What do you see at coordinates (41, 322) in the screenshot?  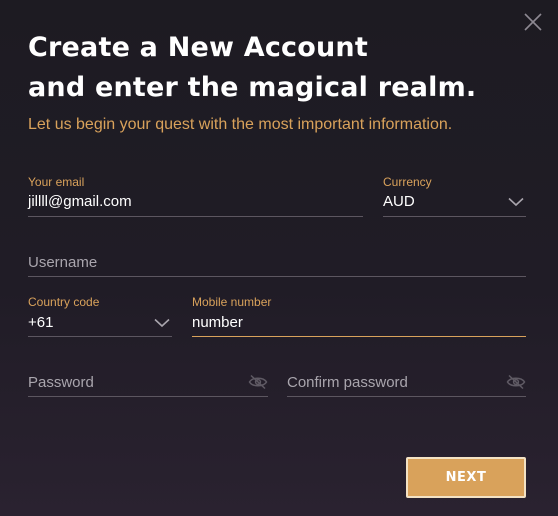 I see `country-code-value: +61` at bounding box center [41, 322].